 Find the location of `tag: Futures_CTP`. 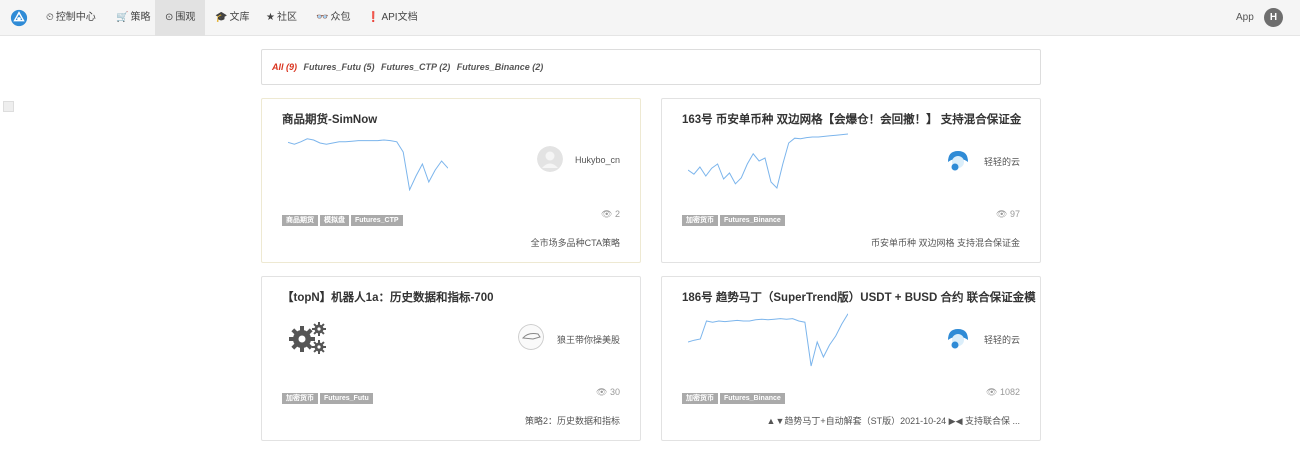

tag: Futures_CTP is located at coordinates (377, 220).